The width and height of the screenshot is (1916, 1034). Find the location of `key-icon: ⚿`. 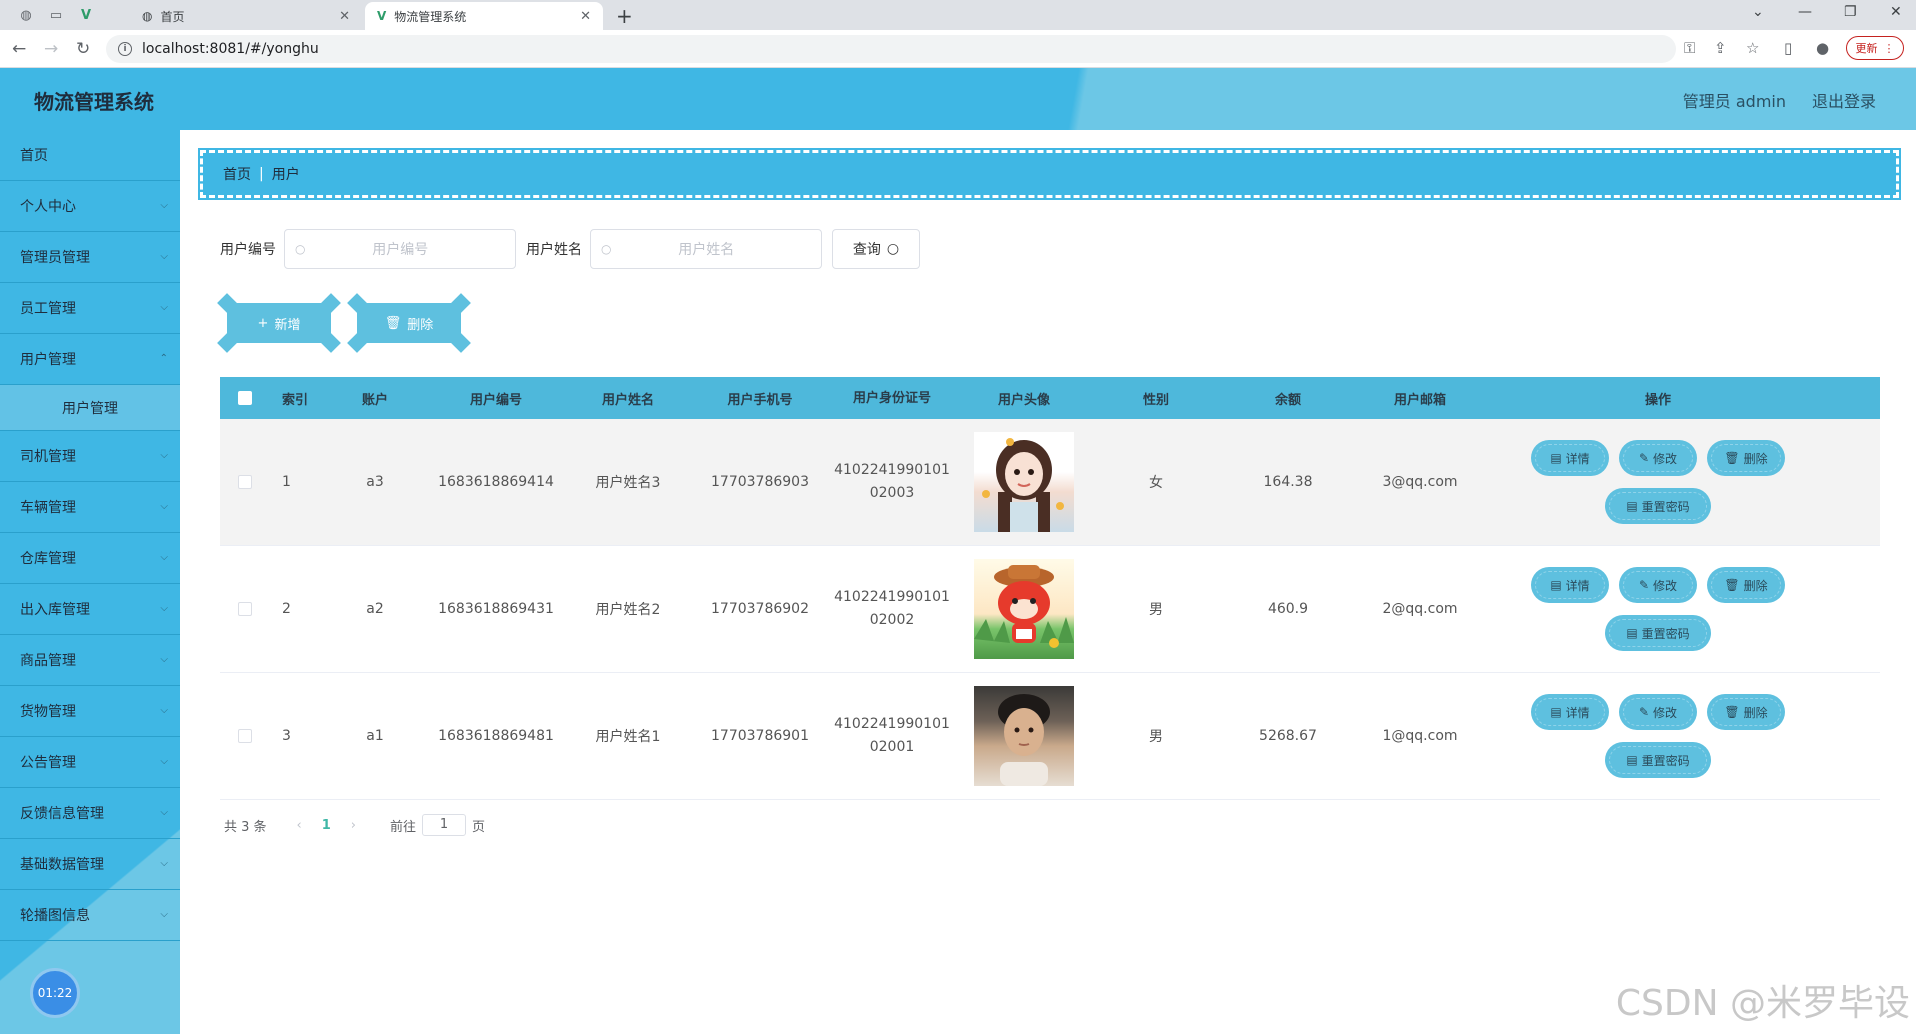

key-icon: ⚿ is located at coordinates (1689, 48).